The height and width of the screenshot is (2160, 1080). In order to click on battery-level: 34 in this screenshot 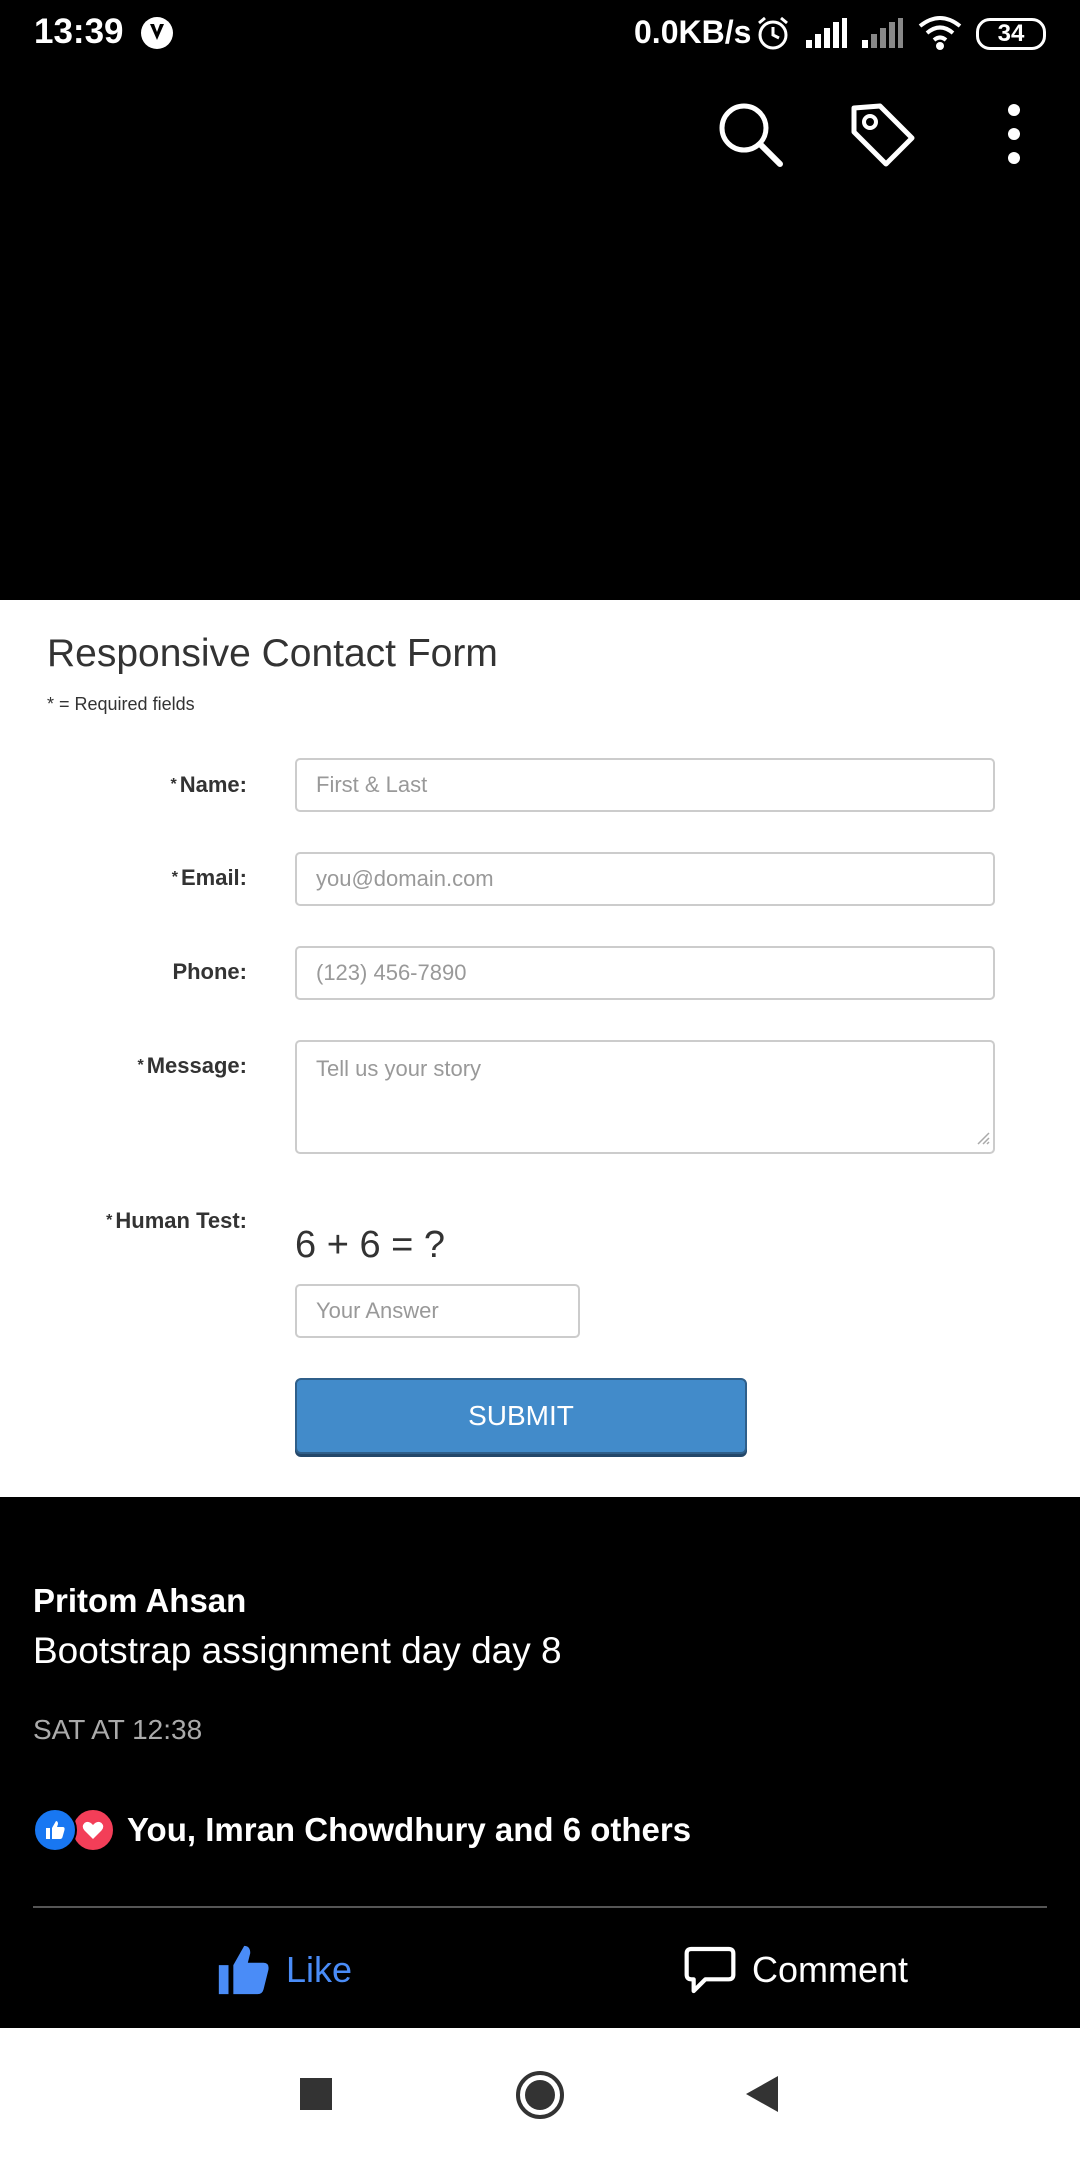, I will do `click(1011, 33)`.